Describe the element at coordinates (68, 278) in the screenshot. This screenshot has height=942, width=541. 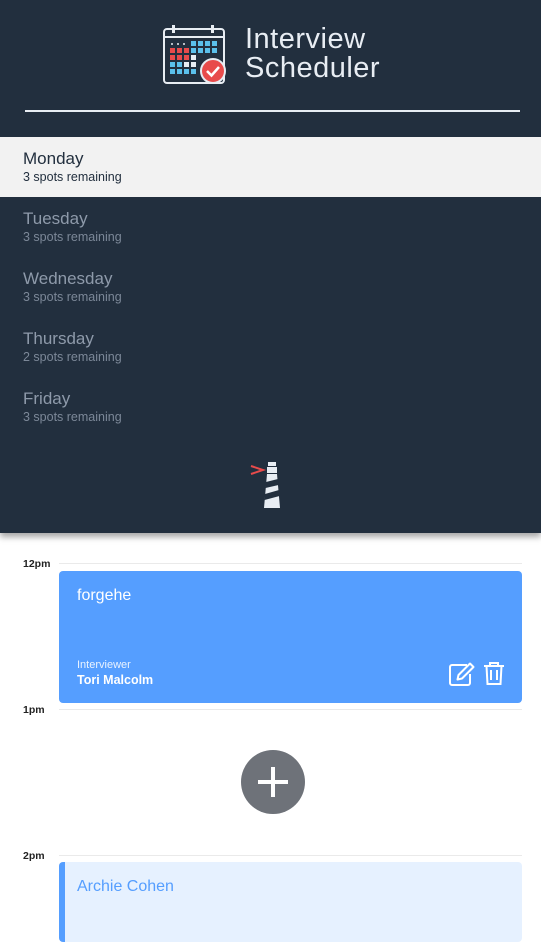
I see `day-name: Wednesday` at that location.